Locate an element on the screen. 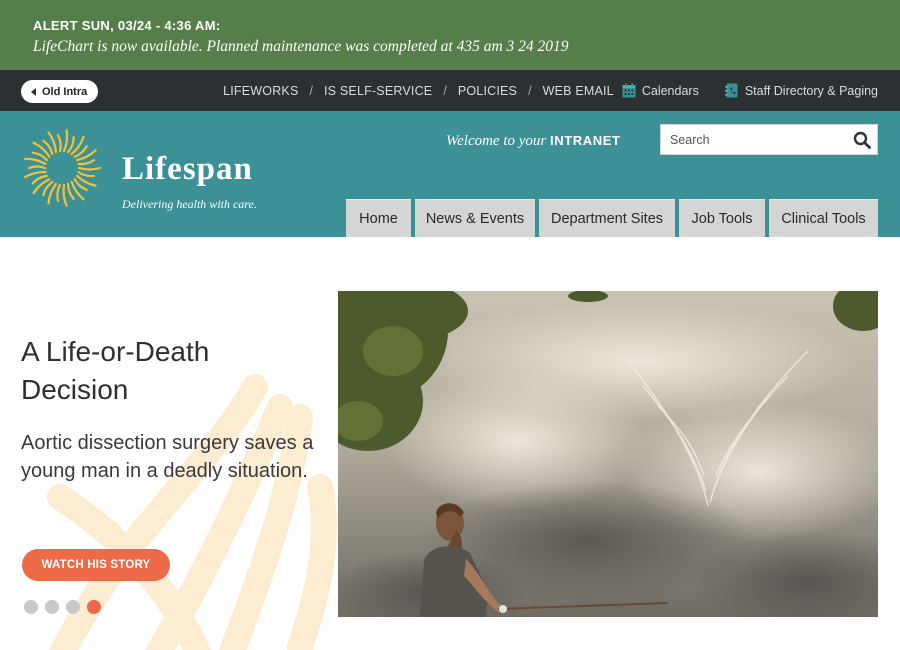  link-is-self-service: IS SELF-SERVICE is located at coordinates (378, 91).